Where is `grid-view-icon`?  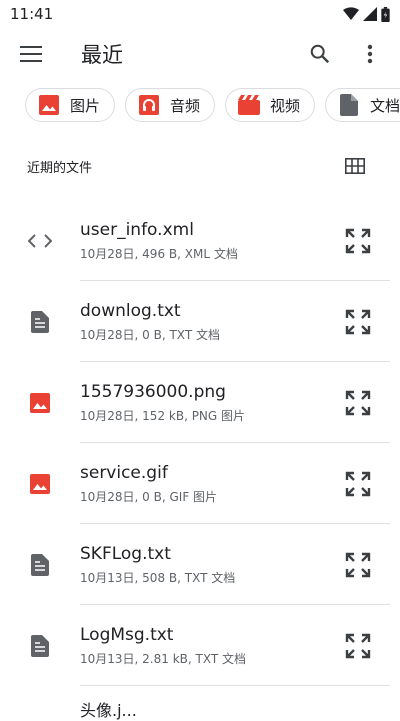
grid-view-icon is located at coordinates (355, 166).